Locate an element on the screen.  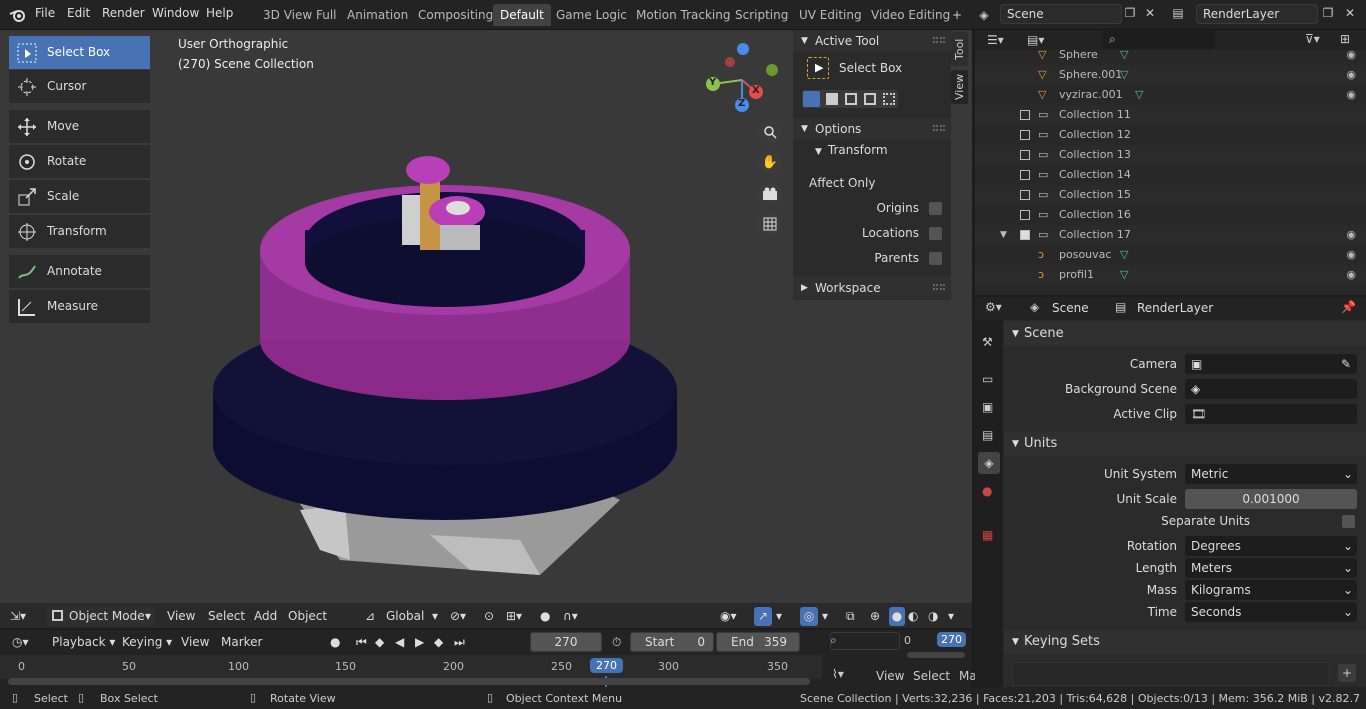
rotation-dropdown: Degrees ⌄ is located at coordinates (1271, 546).